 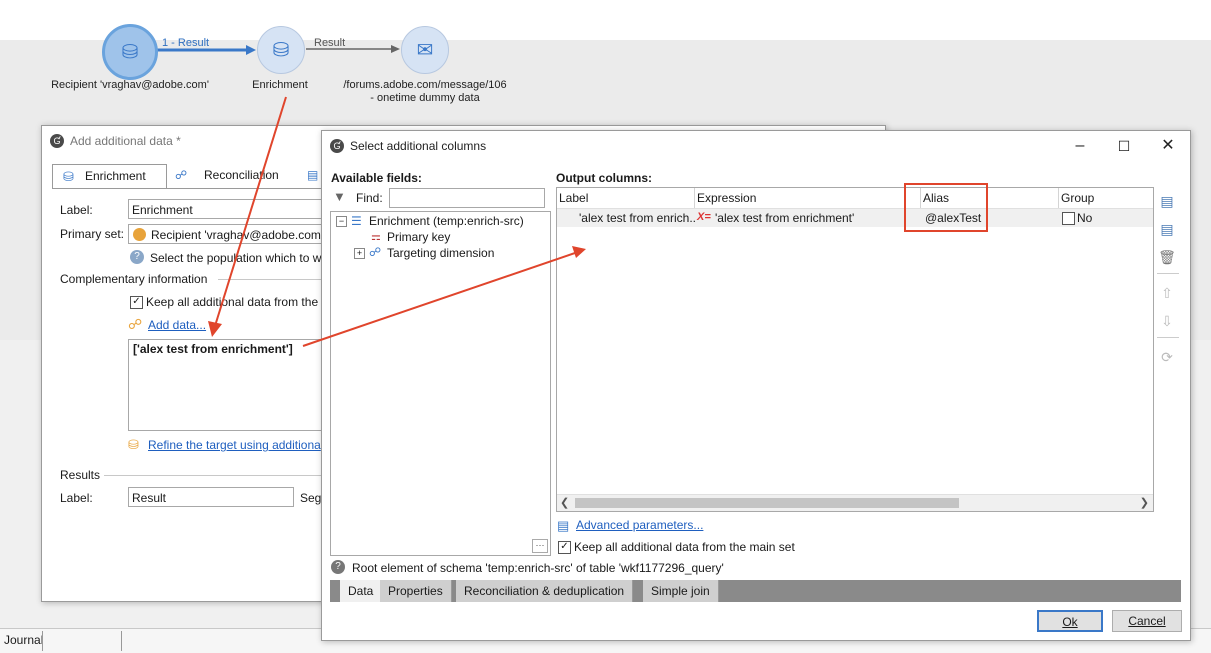 I want to click on arrow-to-output-head, so click(x=579, y=252).